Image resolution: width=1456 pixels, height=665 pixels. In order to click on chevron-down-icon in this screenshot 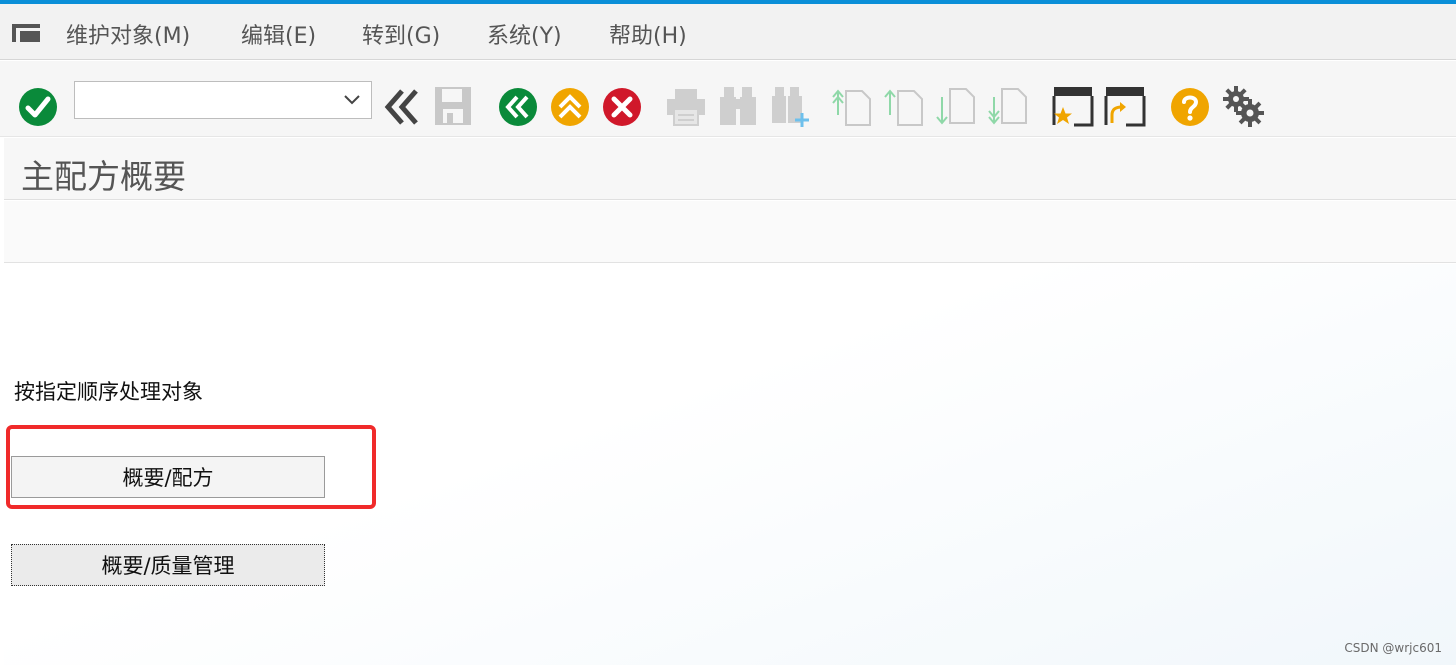, I will do `click(352, 100)`.